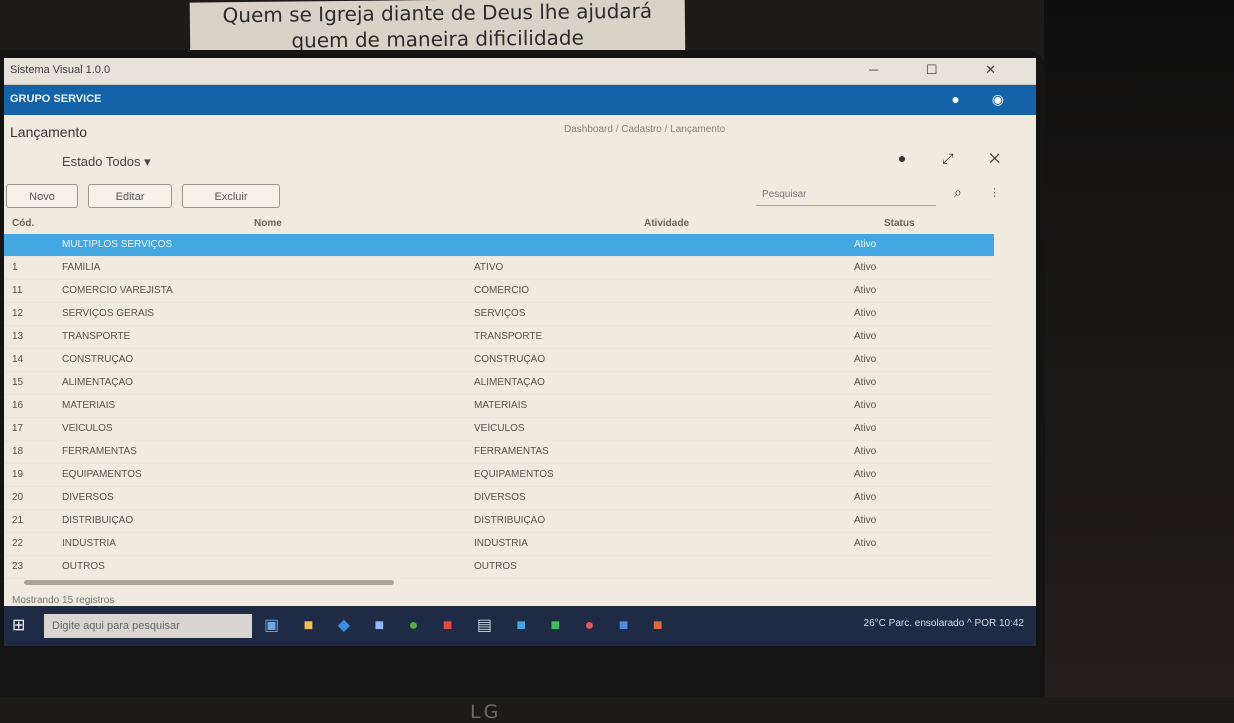  What do you see at coordinates (499, 291) in the screenshot?
I see `table-row: 11 COMÉRCIO VAREJISTA COMÉRCIO Ativo` at bounding box center [499, 291].